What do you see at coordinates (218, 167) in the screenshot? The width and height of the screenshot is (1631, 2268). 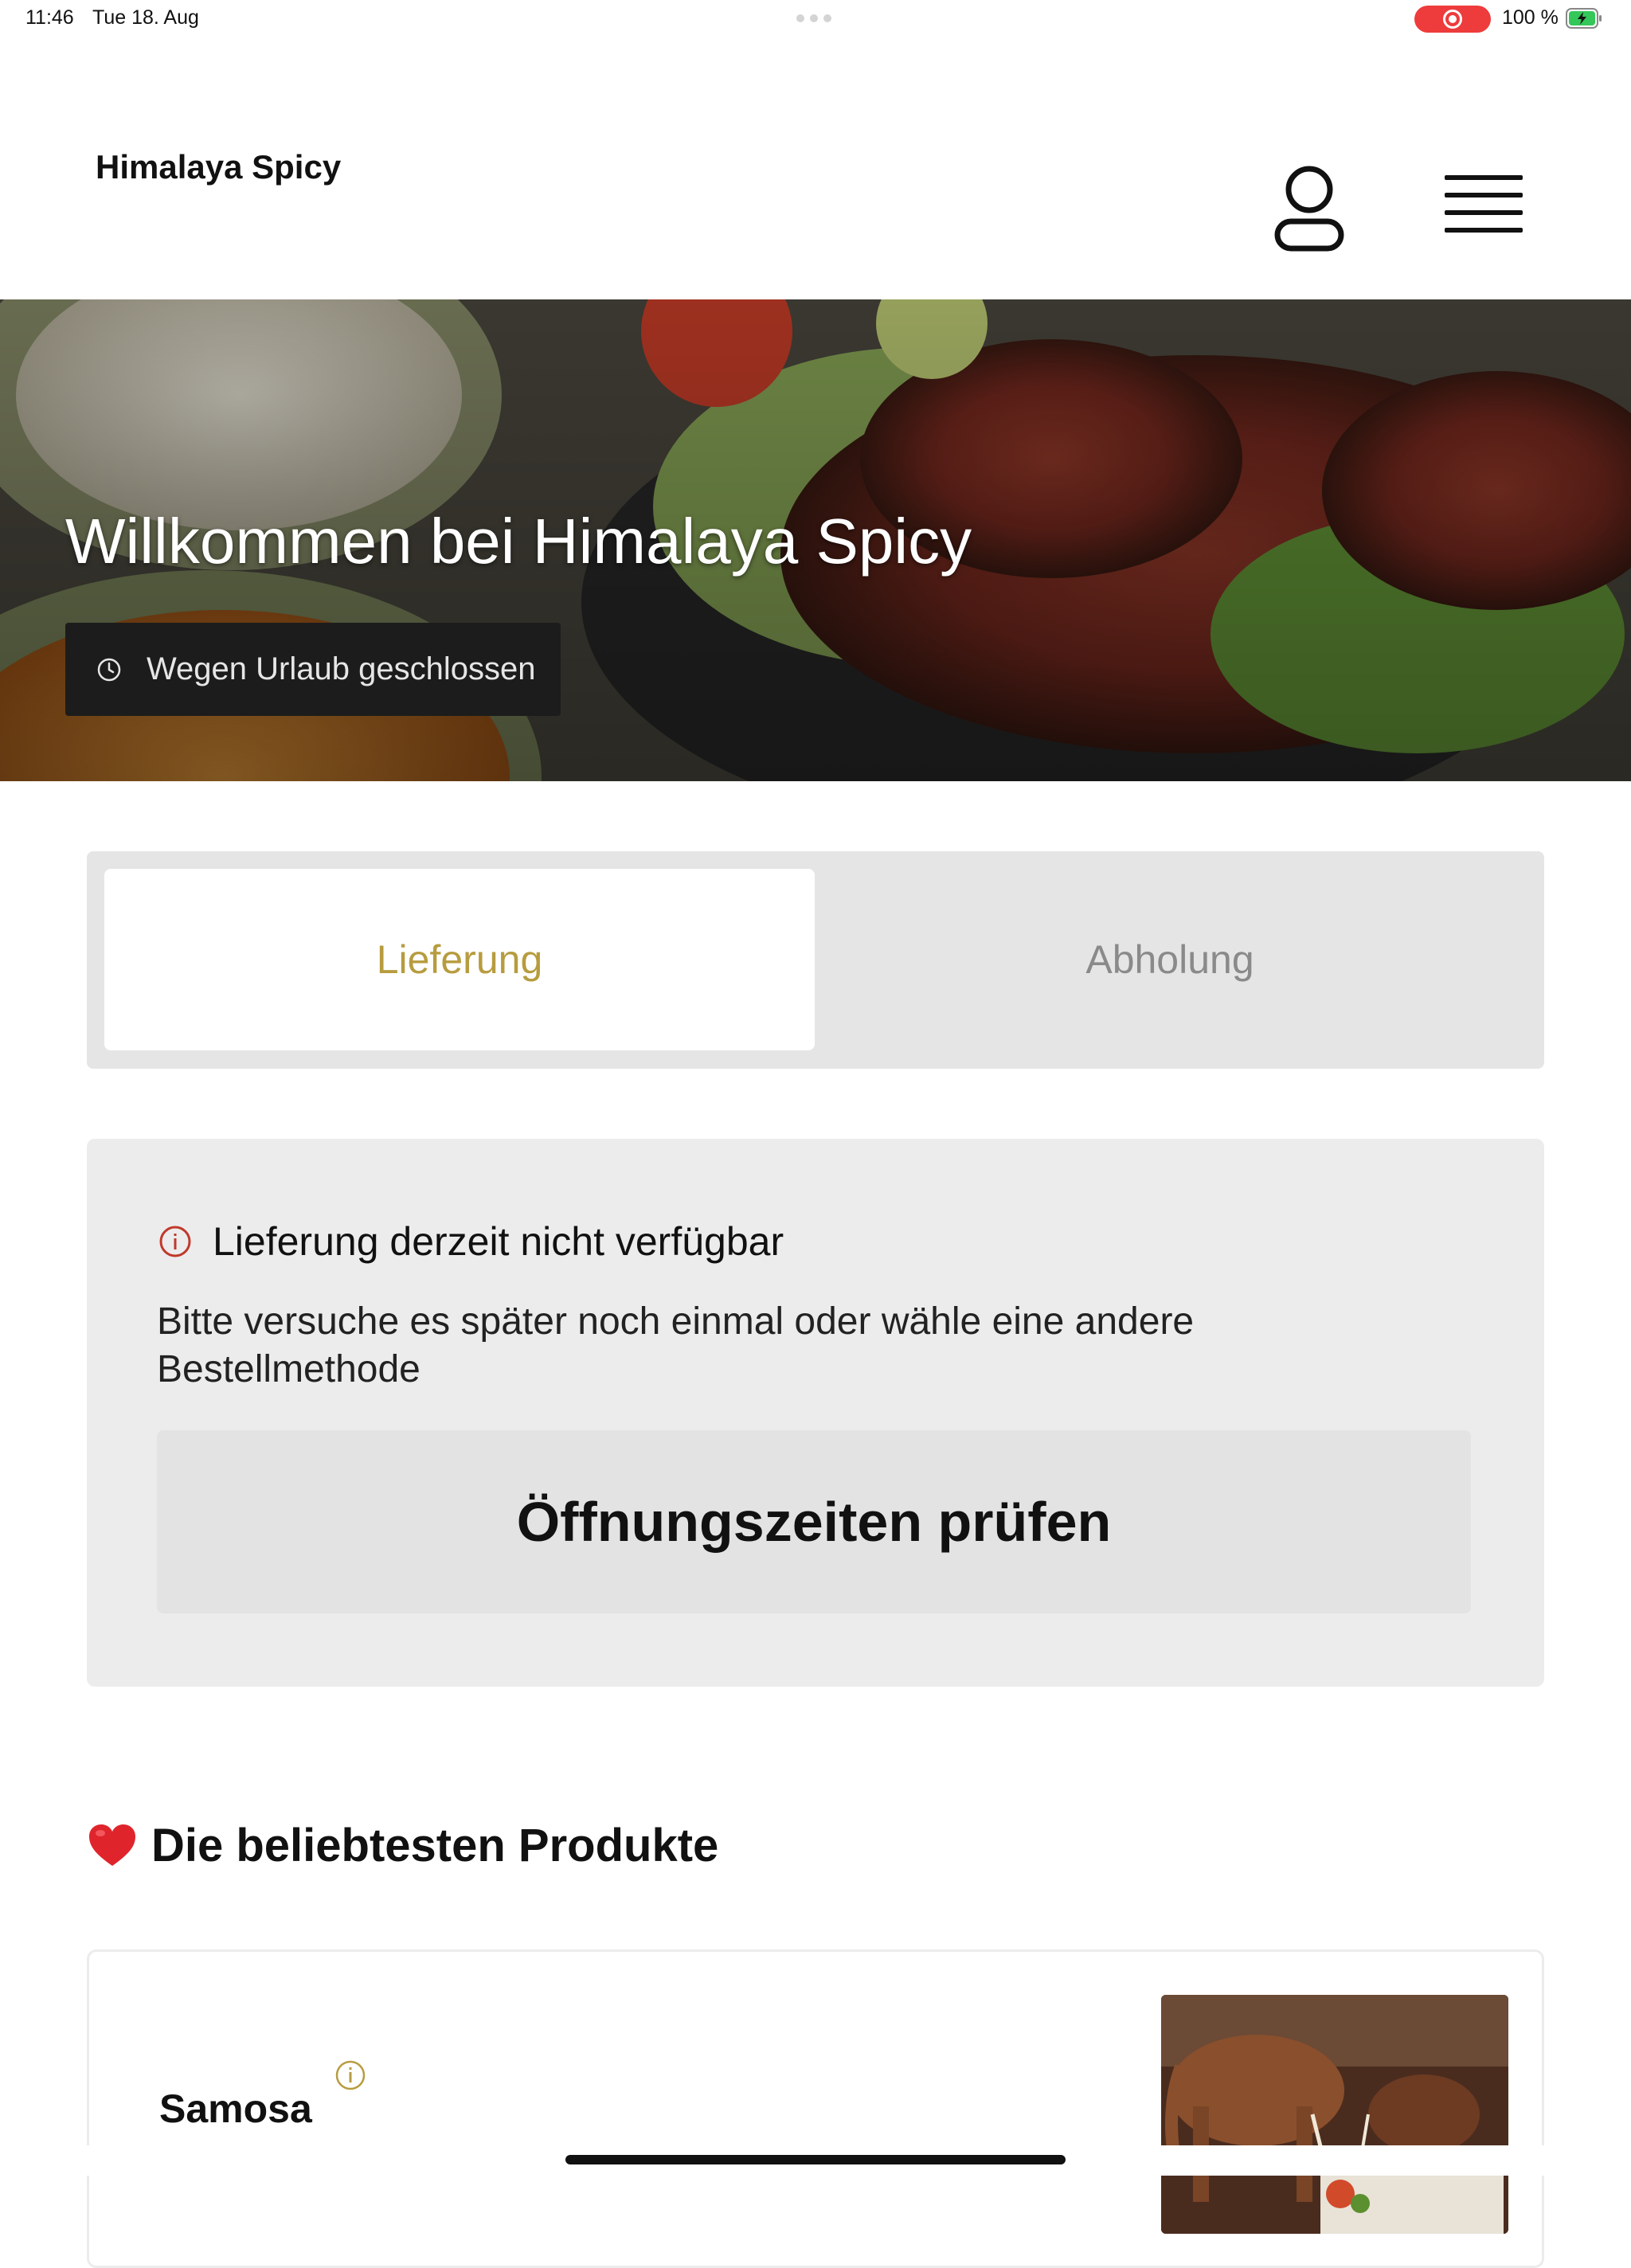 I see `brand-name: Himalaya Spicy` at bounding box center [218, 167].